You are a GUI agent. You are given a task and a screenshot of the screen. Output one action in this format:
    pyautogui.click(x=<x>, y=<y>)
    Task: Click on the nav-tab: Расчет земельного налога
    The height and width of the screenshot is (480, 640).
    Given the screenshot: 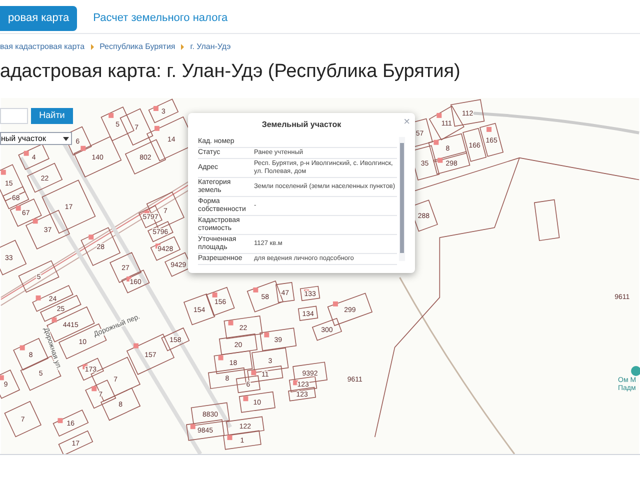 What is the action you would take?
    pyautogui.click(x=160, y=18)
    